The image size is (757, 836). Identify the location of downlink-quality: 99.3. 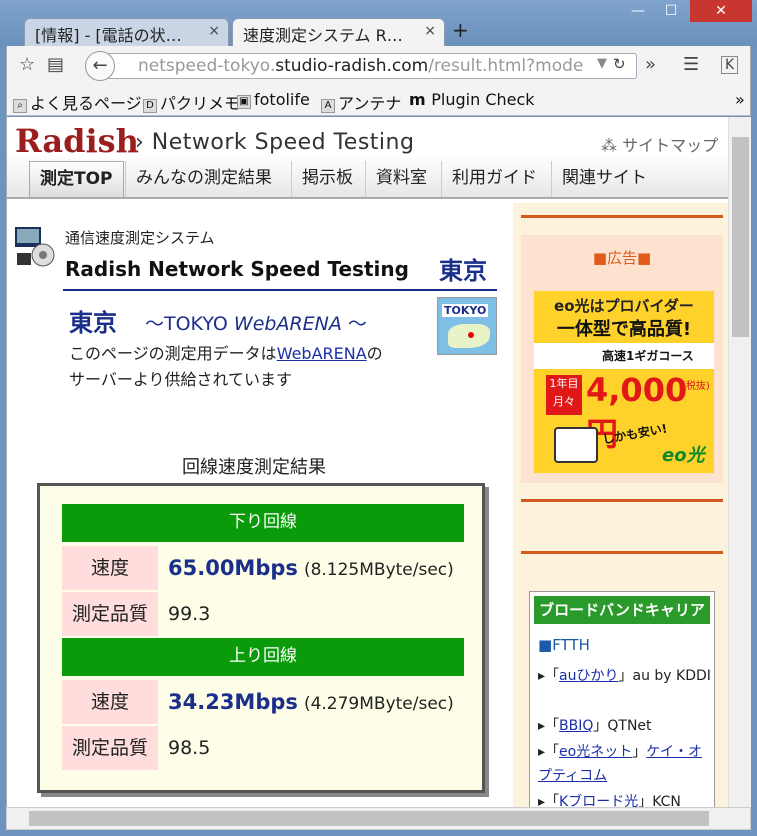
(189, 614).